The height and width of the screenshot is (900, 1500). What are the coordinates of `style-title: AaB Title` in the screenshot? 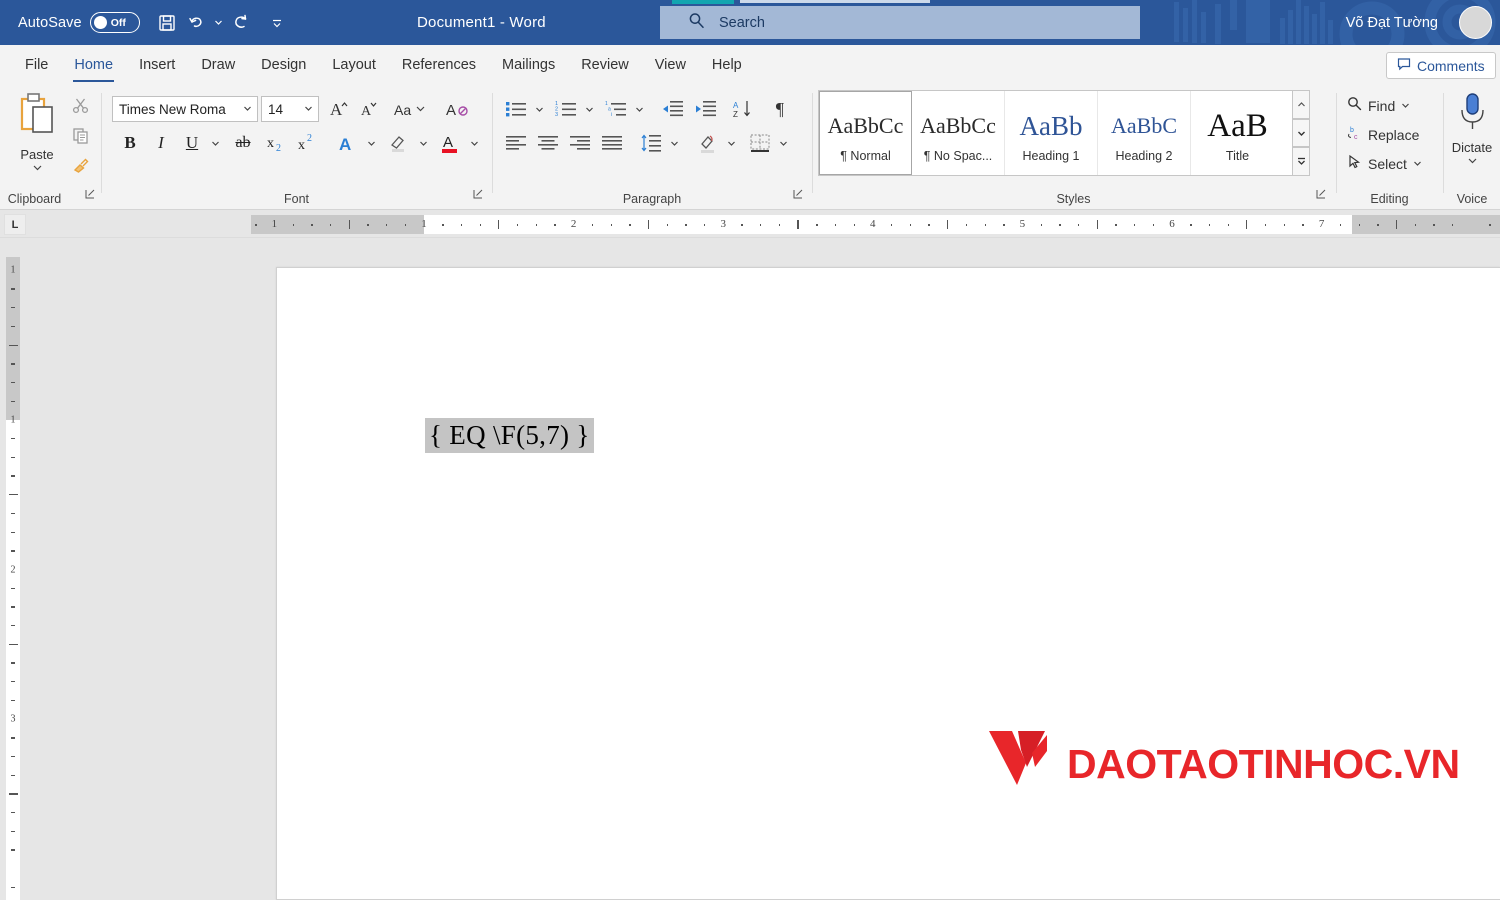 It's located at (1237, 133).